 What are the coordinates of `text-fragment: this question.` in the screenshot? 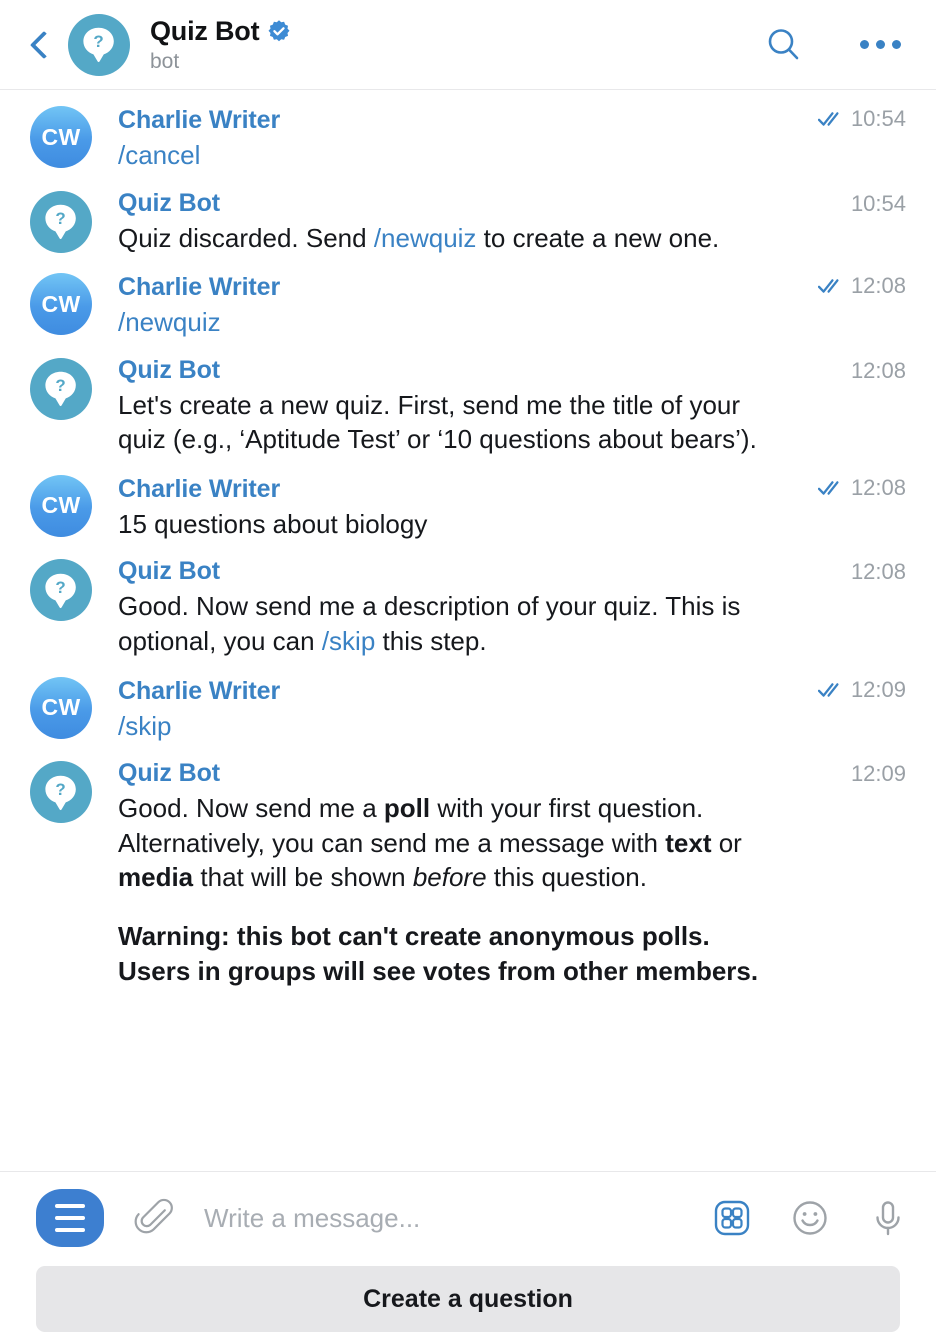 It's located at (566, 877).